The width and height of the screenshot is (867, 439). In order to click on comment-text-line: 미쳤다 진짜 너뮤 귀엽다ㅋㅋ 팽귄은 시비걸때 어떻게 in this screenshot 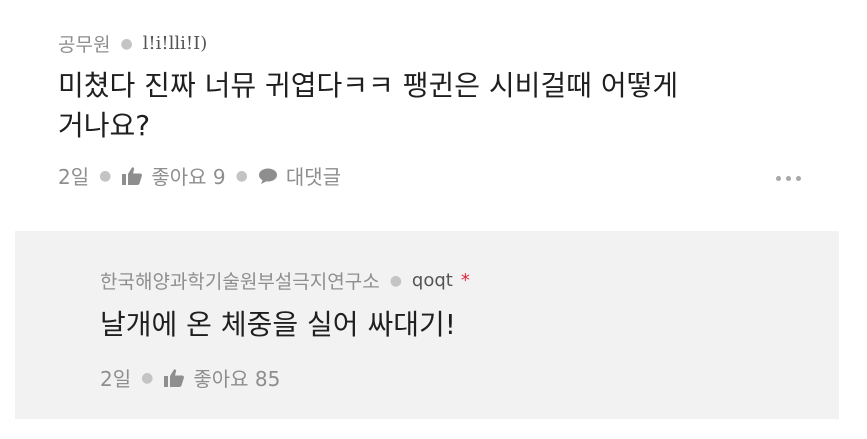, I will do `click(368, 85)`.